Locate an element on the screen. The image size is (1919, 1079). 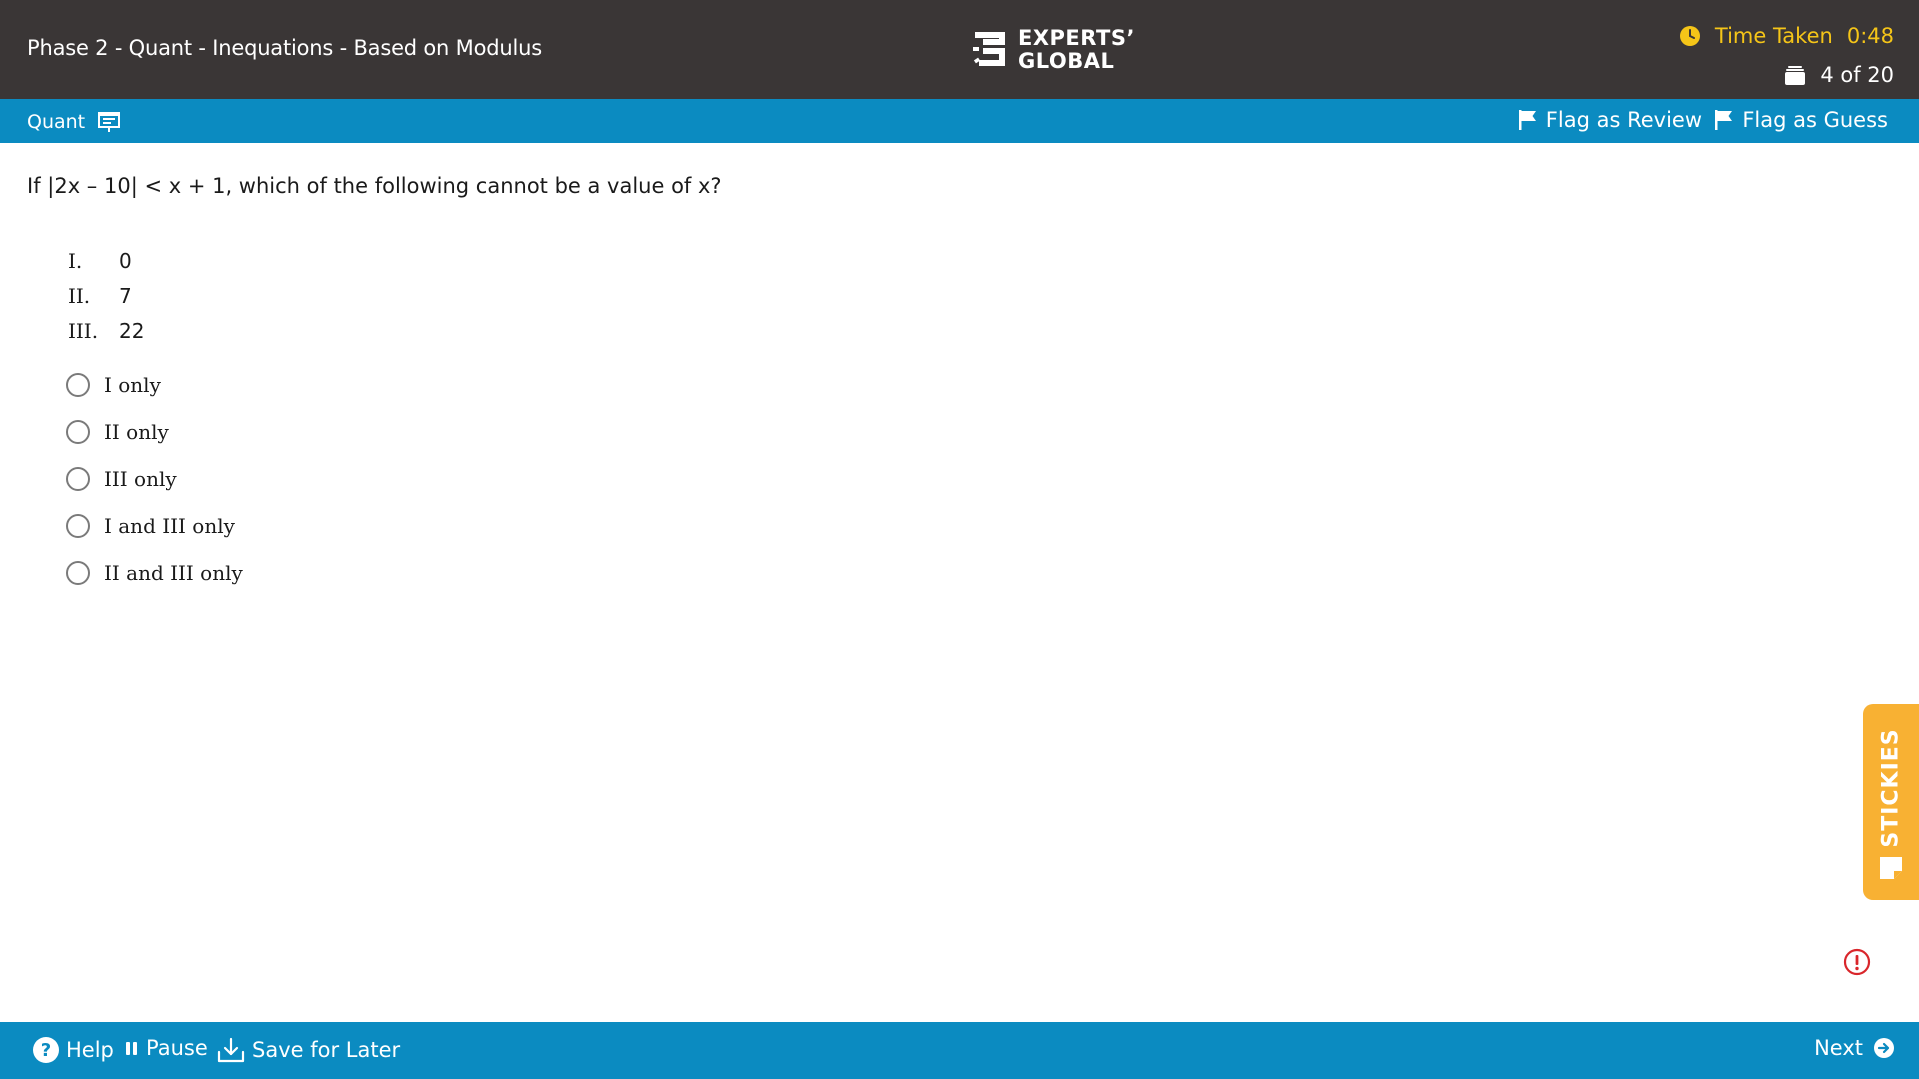
statement-number: I. is located at coordinates (75, 260).